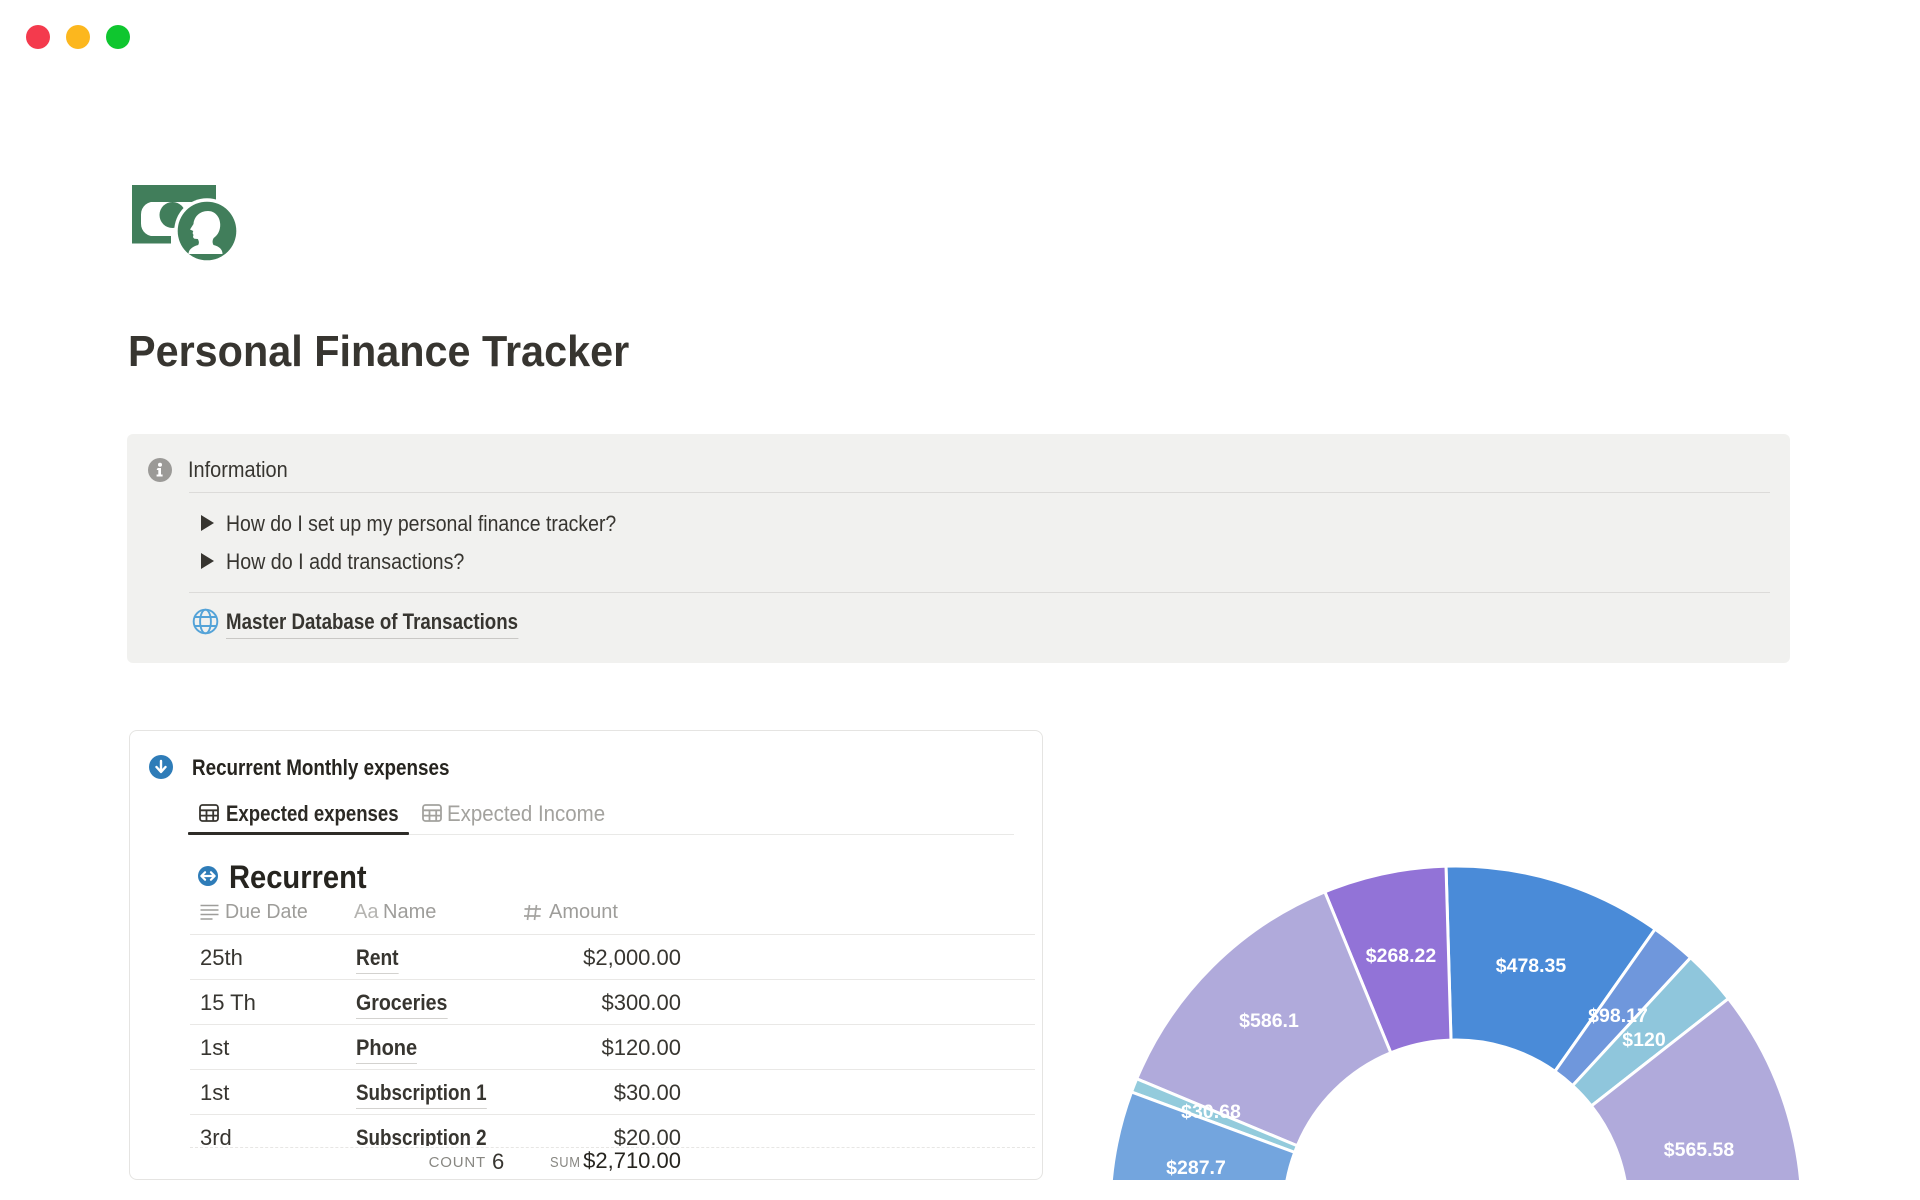 This screenshot has width=1920, height=1200. Describe the element at coordinates (1269, 1021) in the screenshot. I see `svg-text: $586.1` at that location.